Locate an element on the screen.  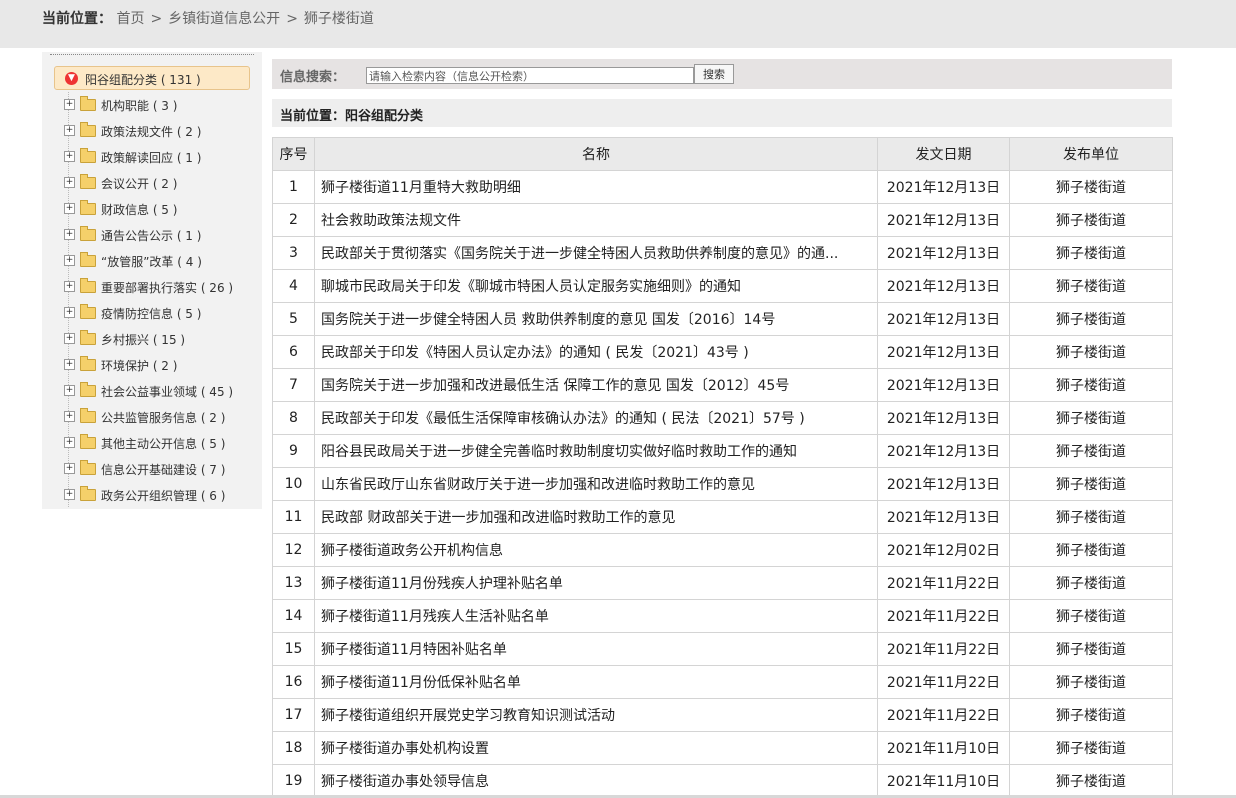
row-title-link: 民政部 财政部关于进一步加强和改进临时救助工作的意见 is located at coordinates (596, 517).